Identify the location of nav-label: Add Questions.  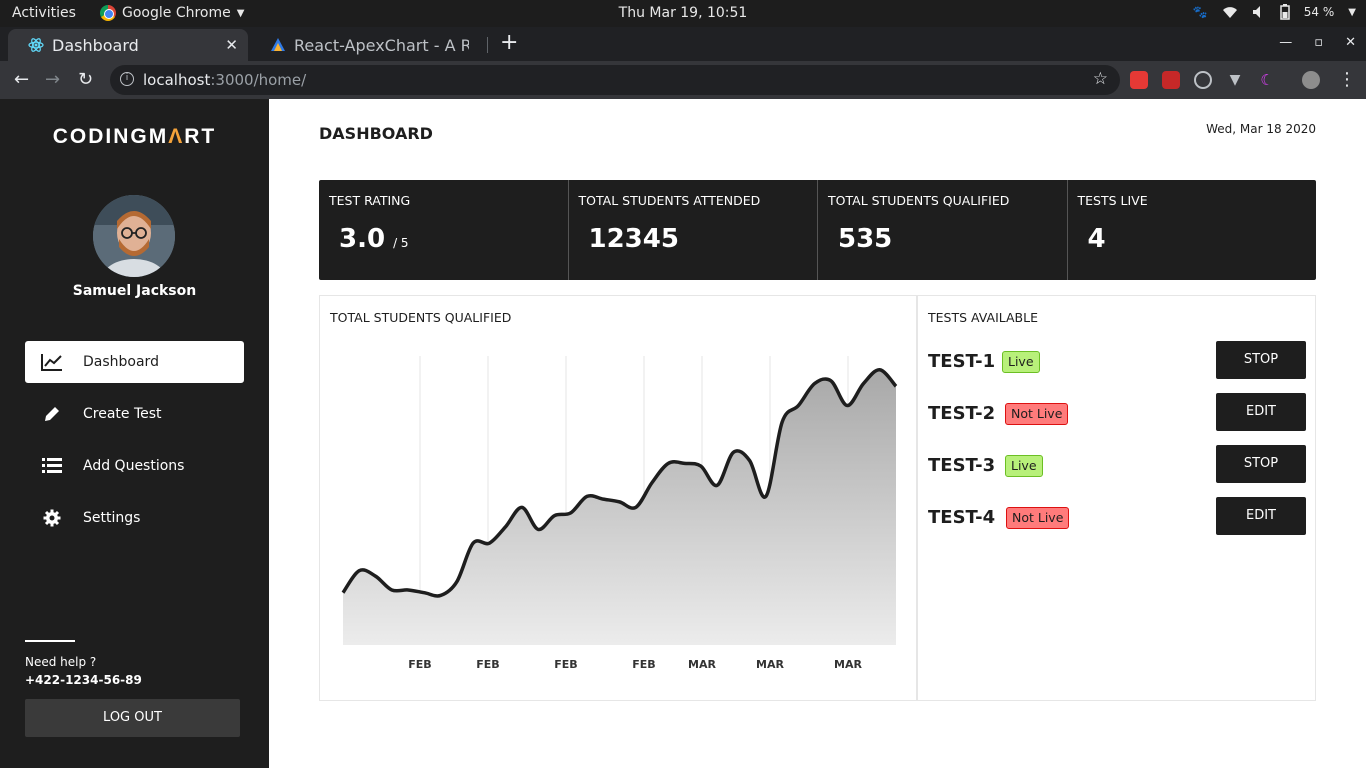
(134, 466).